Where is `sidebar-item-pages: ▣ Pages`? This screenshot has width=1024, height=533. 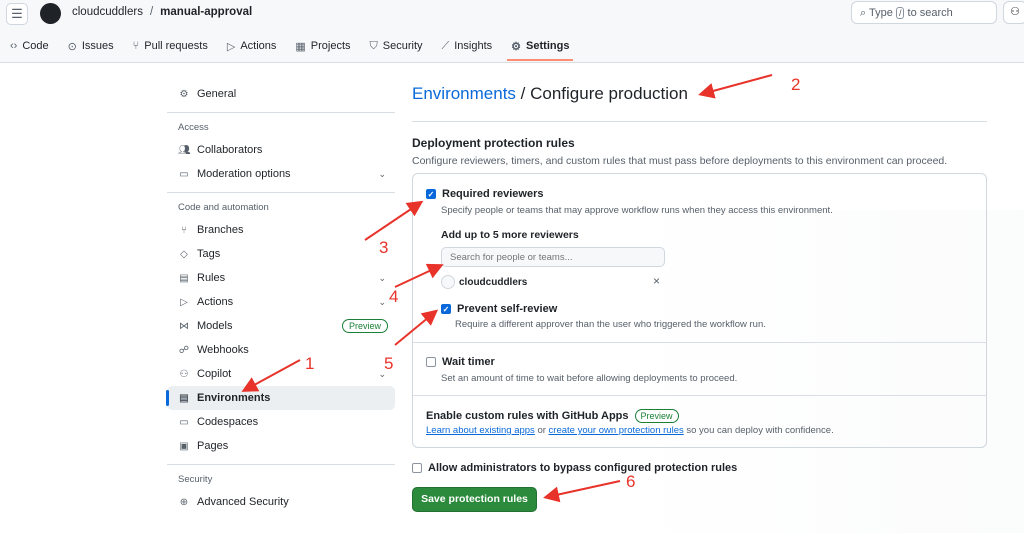 sidebar-item-pages: ▣ Pages is located at coordinates (281, 446).